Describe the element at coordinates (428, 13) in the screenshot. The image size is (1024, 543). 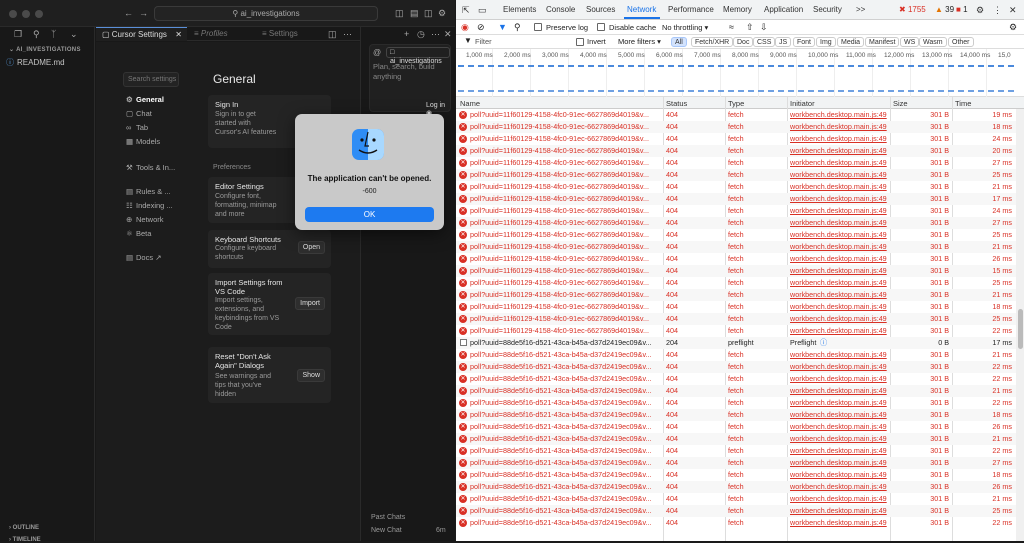
I see `toggle-secondary-sidebar-icon: ◫` at that location.